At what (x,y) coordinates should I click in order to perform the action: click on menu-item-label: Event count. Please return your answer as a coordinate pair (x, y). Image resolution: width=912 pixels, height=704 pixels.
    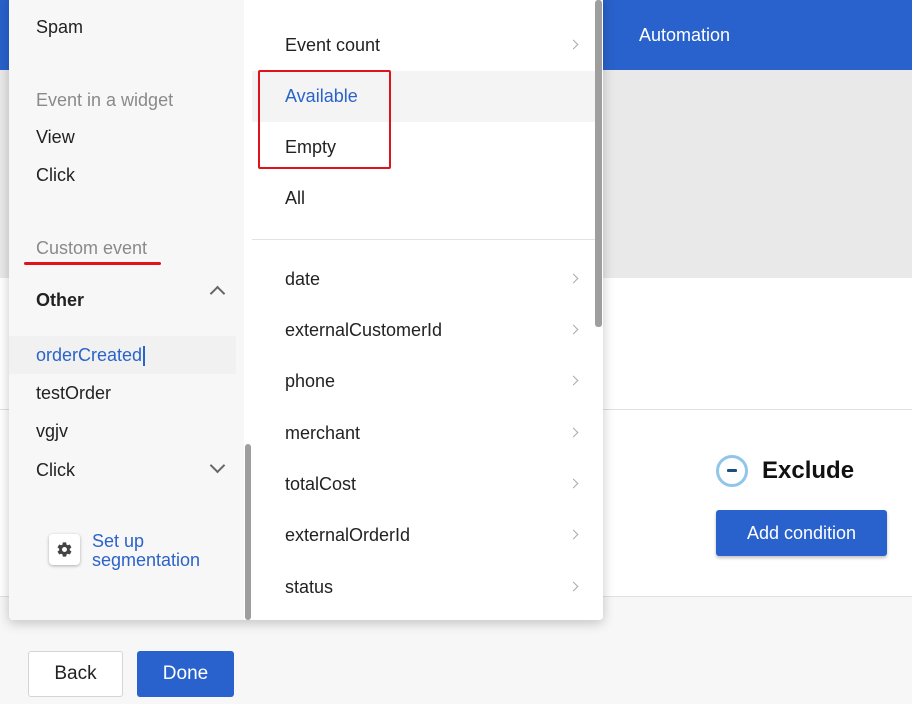
    Looking at the image, I should click on (333, 45).